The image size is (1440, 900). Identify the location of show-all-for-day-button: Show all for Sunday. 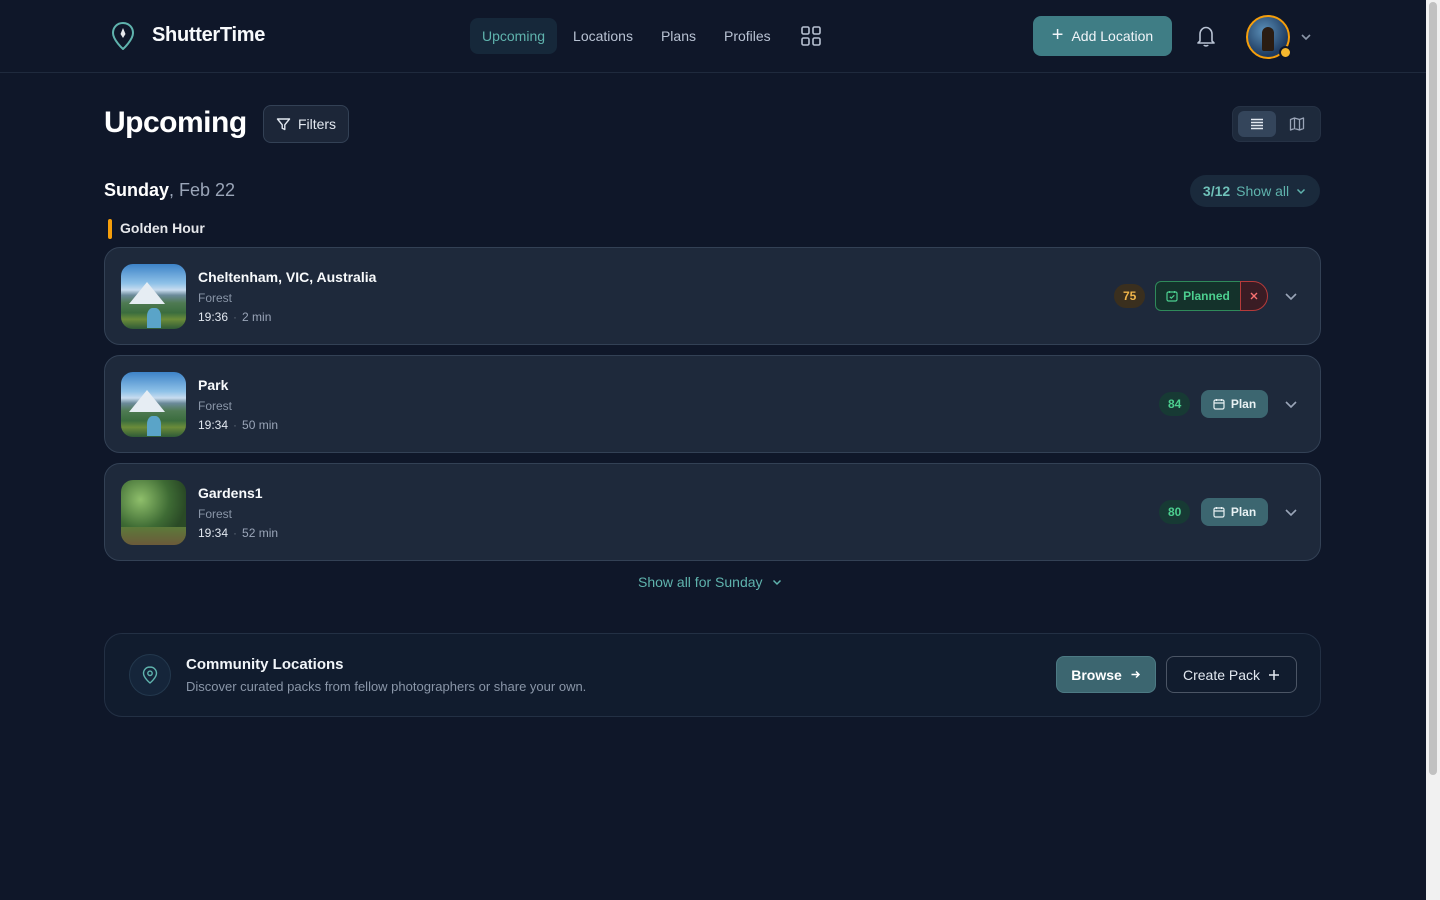
(710, 582).